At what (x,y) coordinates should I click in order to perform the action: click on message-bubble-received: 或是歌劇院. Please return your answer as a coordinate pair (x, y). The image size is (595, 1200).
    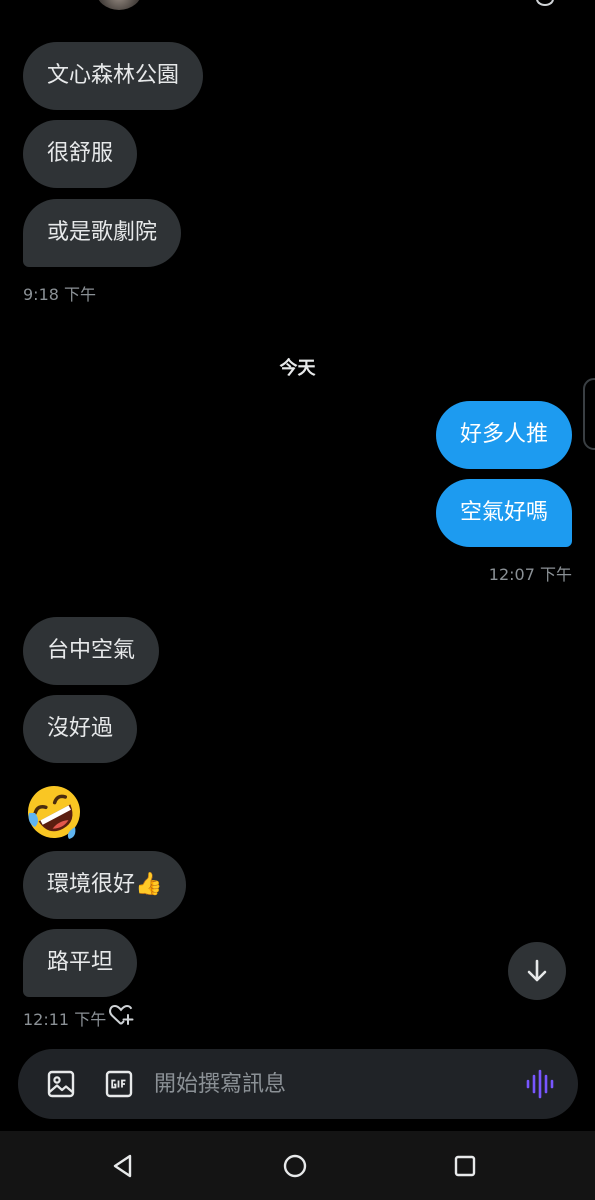
    Looking at the image, I should click on (102, 233).